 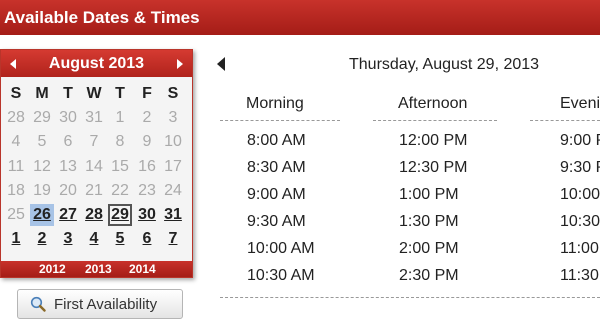 I want to click on magnifier-icon, so click(x=38, y=304).